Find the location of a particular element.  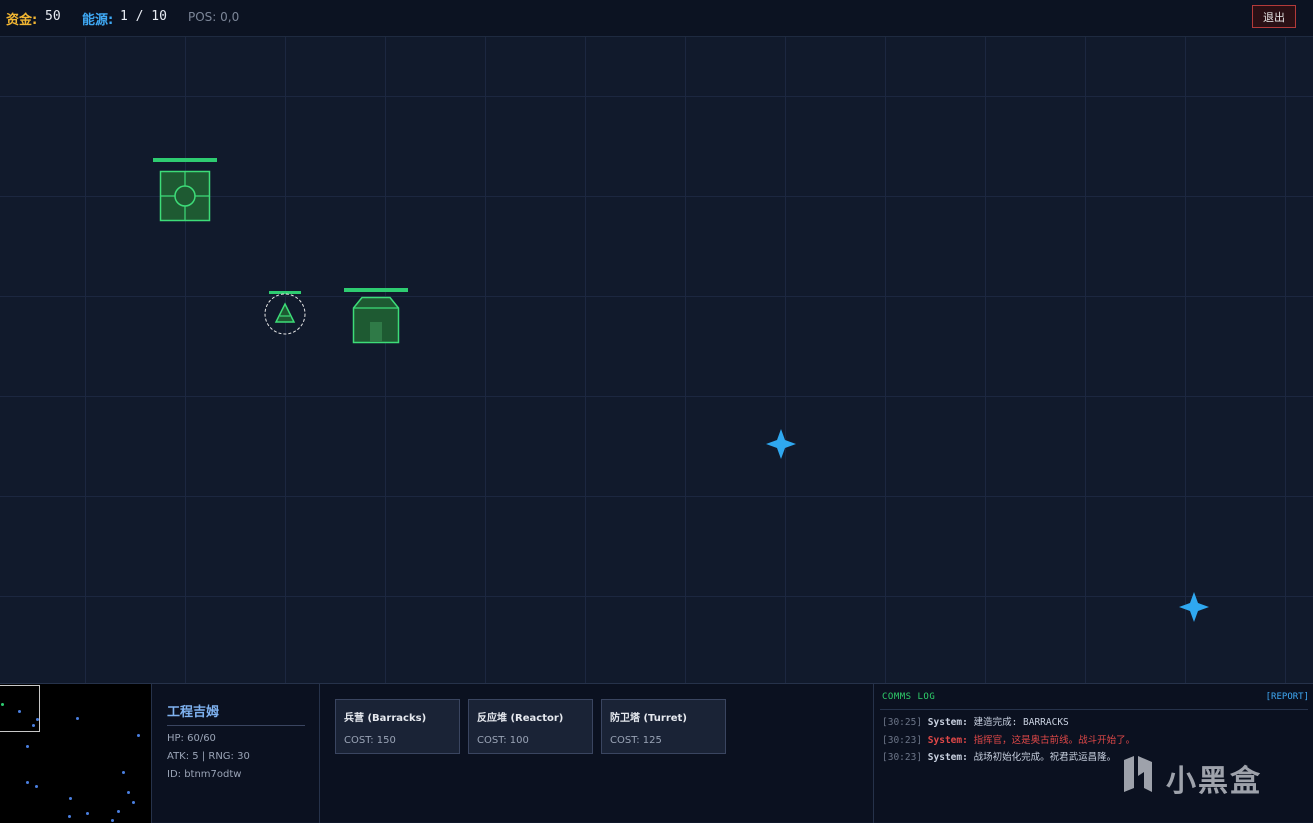

unit-atk-rng: ATK: 5 | RNG: 30 is located at coordinates (208, 756).